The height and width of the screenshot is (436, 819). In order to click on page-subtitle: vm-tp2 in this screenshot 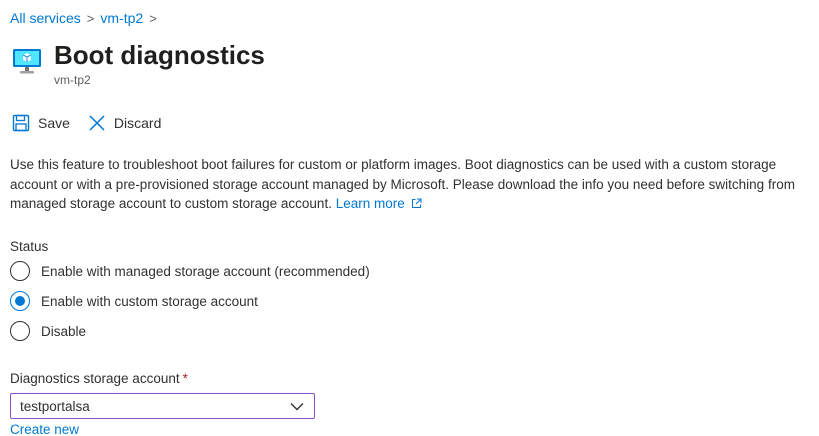, I will do `click(72, 80)`.